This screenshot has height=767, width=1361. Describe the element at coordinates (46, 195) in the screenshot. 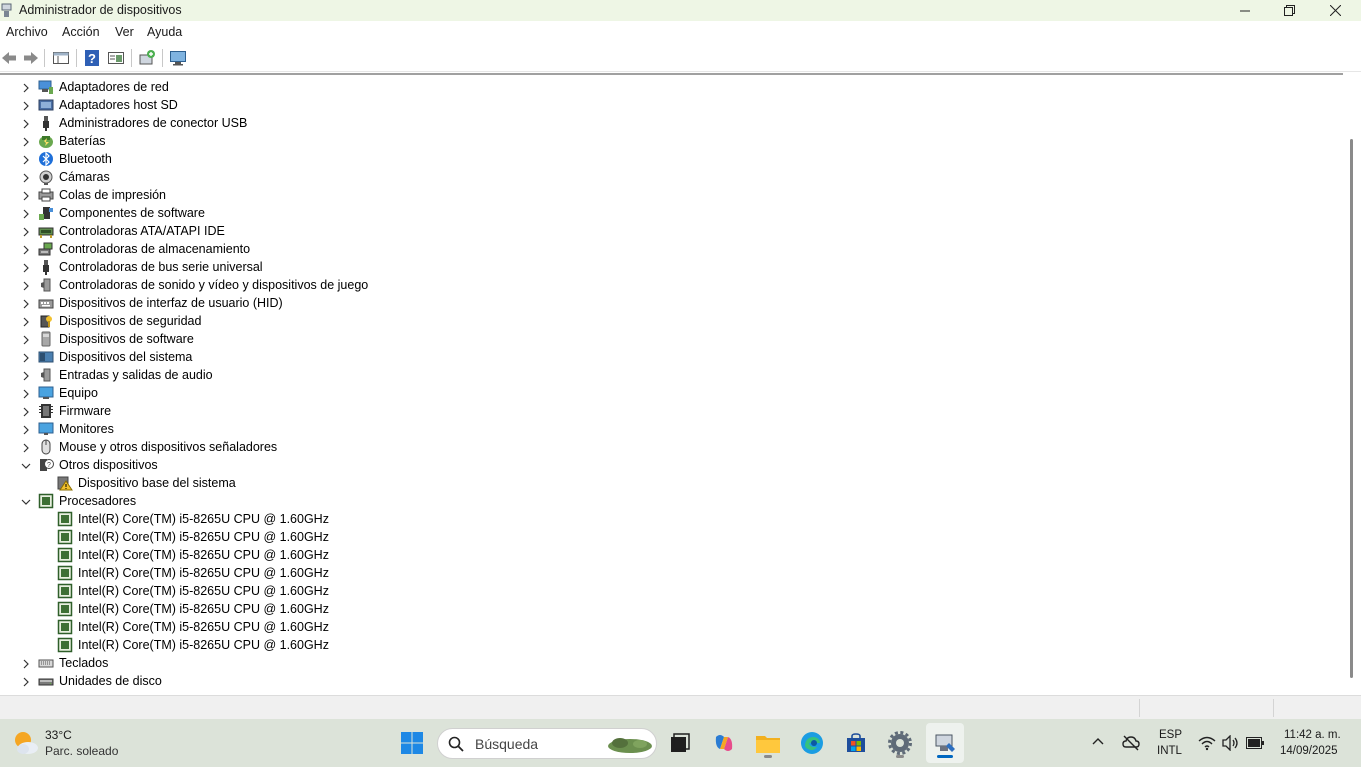

I see `printer-icon` at that location.